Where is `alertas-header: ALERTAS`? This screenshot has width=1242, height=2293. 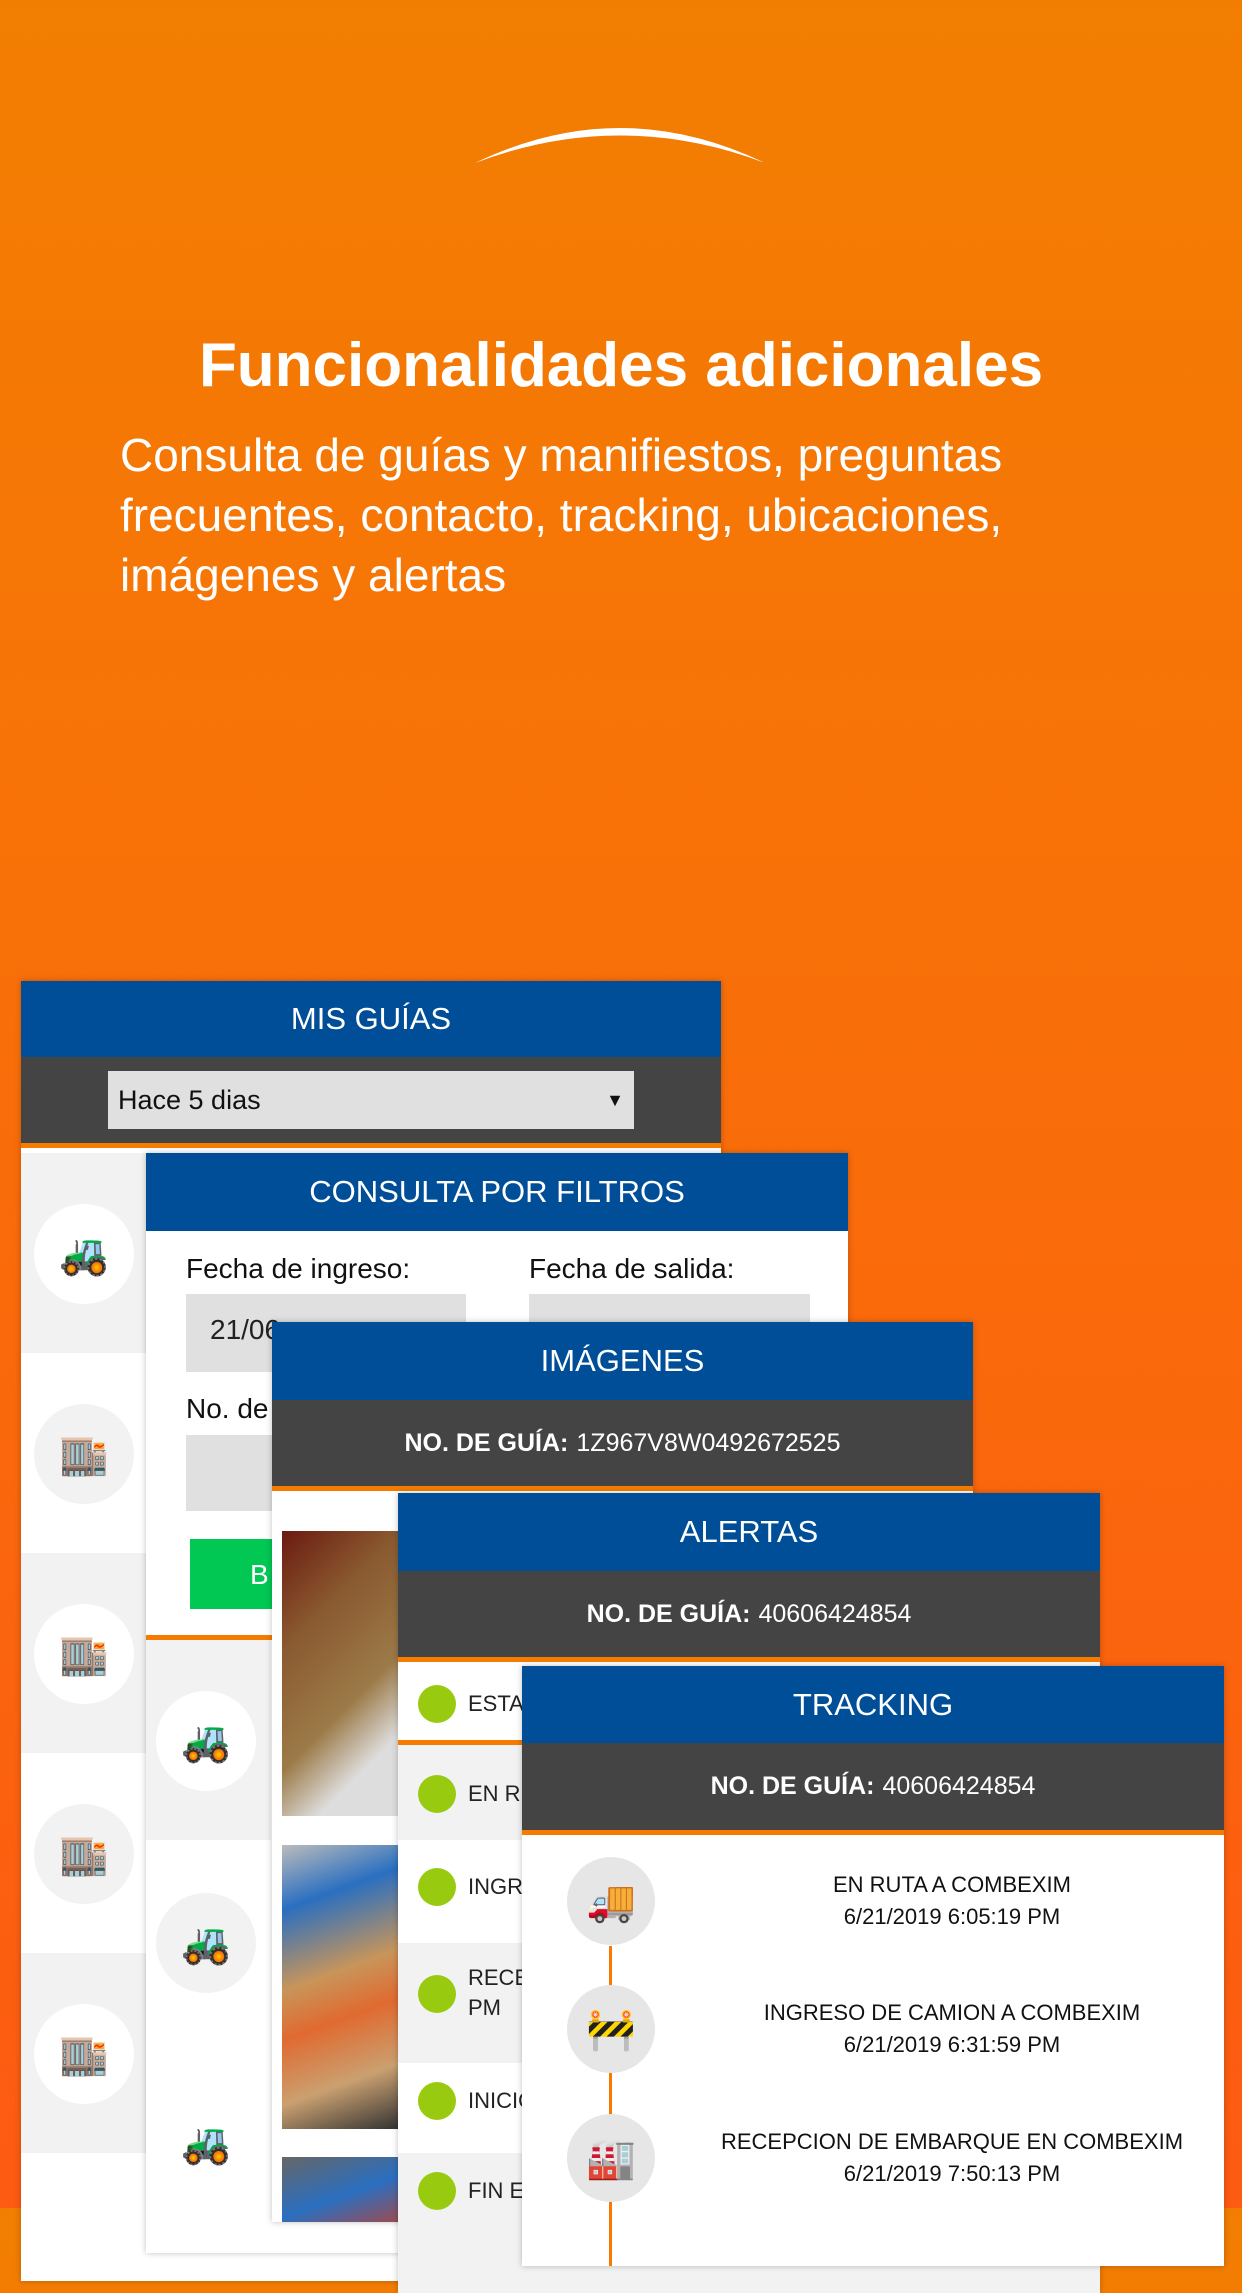 alertas-header: ALERTAS is located at coordinates (749, 1532).